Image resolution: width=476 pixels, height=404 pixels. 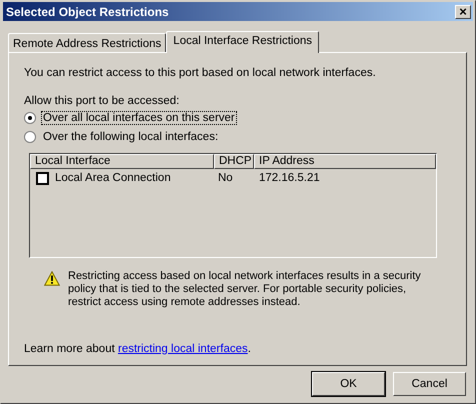 What do you see at coordinates (139, 118) in the screenshot?
I see `radio-label: Over all local interfaces on this server` at bounding box center [139, 118].